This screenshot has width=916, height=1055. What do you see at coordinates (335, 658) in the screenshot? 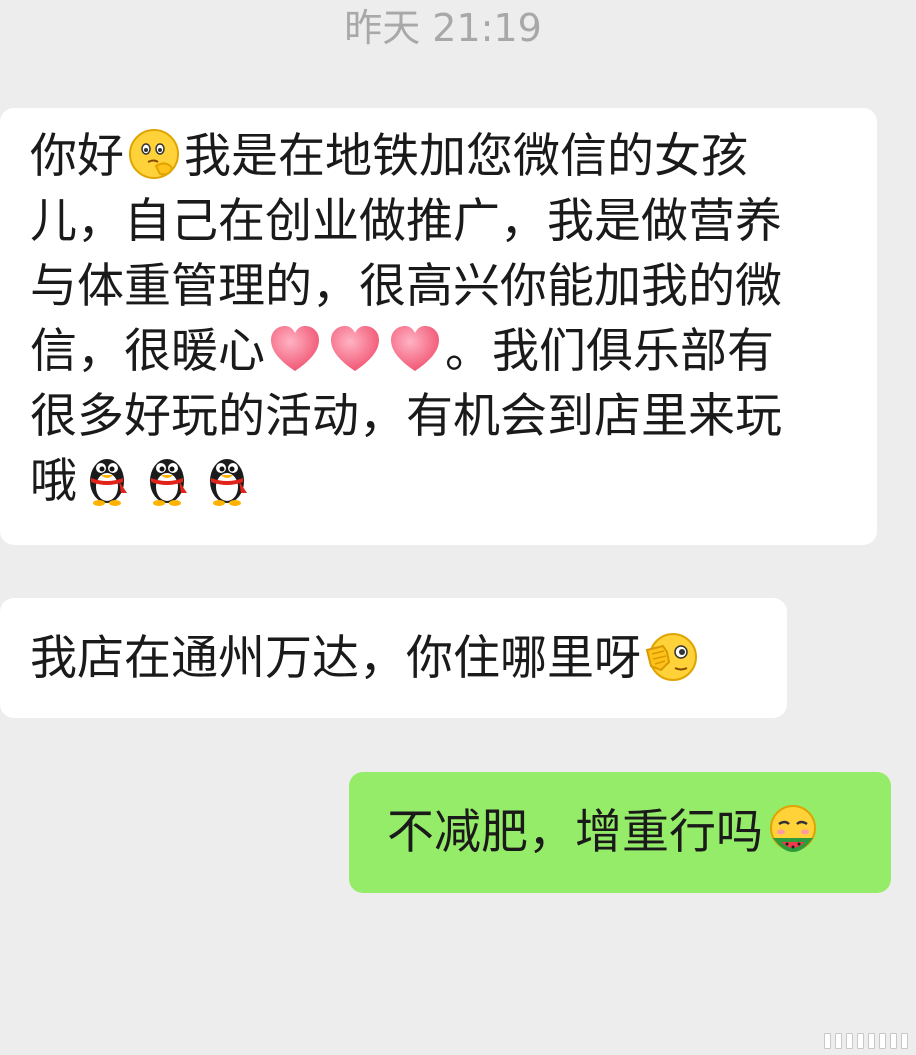
I see `message-text: 我店在通州万达，你住哪里呀` at bounding box center [335, 658].